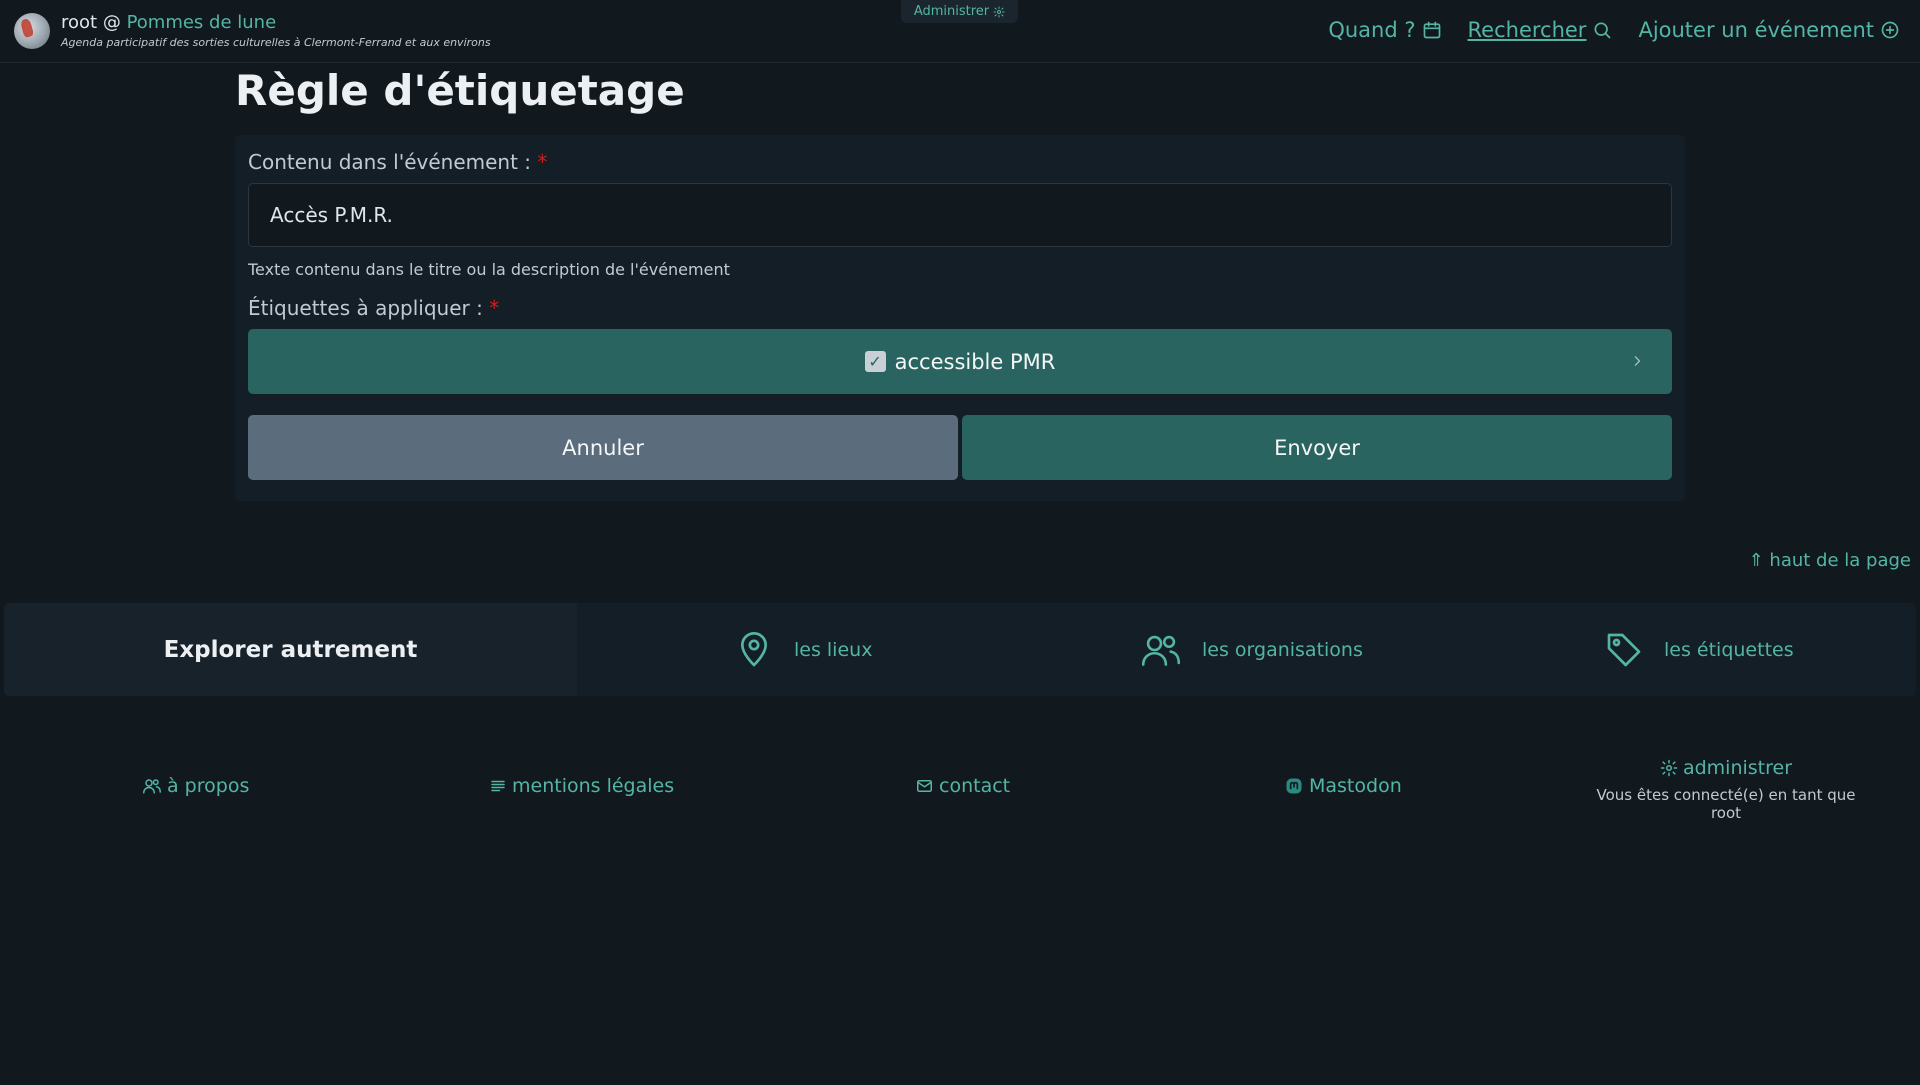 This screenshot has width=1920, height=1085. Describe the element at coordinates (1614, 30) in the screenshot. I see `main-nav: Quand ? Rechercher Ajouter un événement` at that location.